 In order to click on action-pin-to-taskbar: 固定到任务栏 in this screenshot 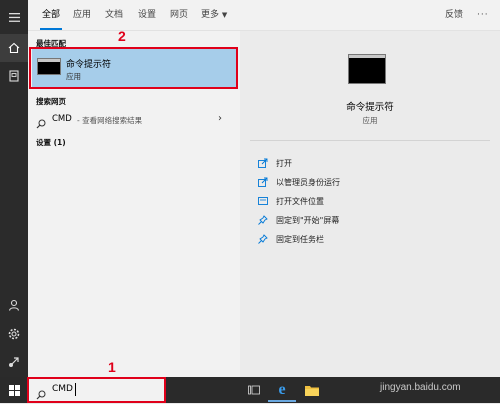, I will do `click(291, 239)`.